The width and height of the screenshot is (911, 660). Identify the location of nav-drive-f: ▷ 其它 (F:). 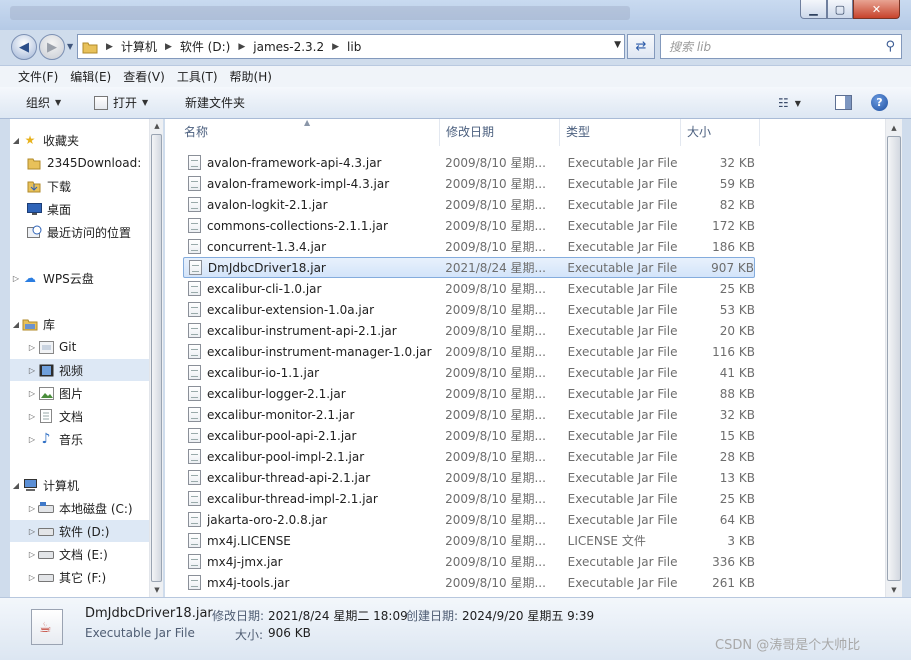
(66, 577).